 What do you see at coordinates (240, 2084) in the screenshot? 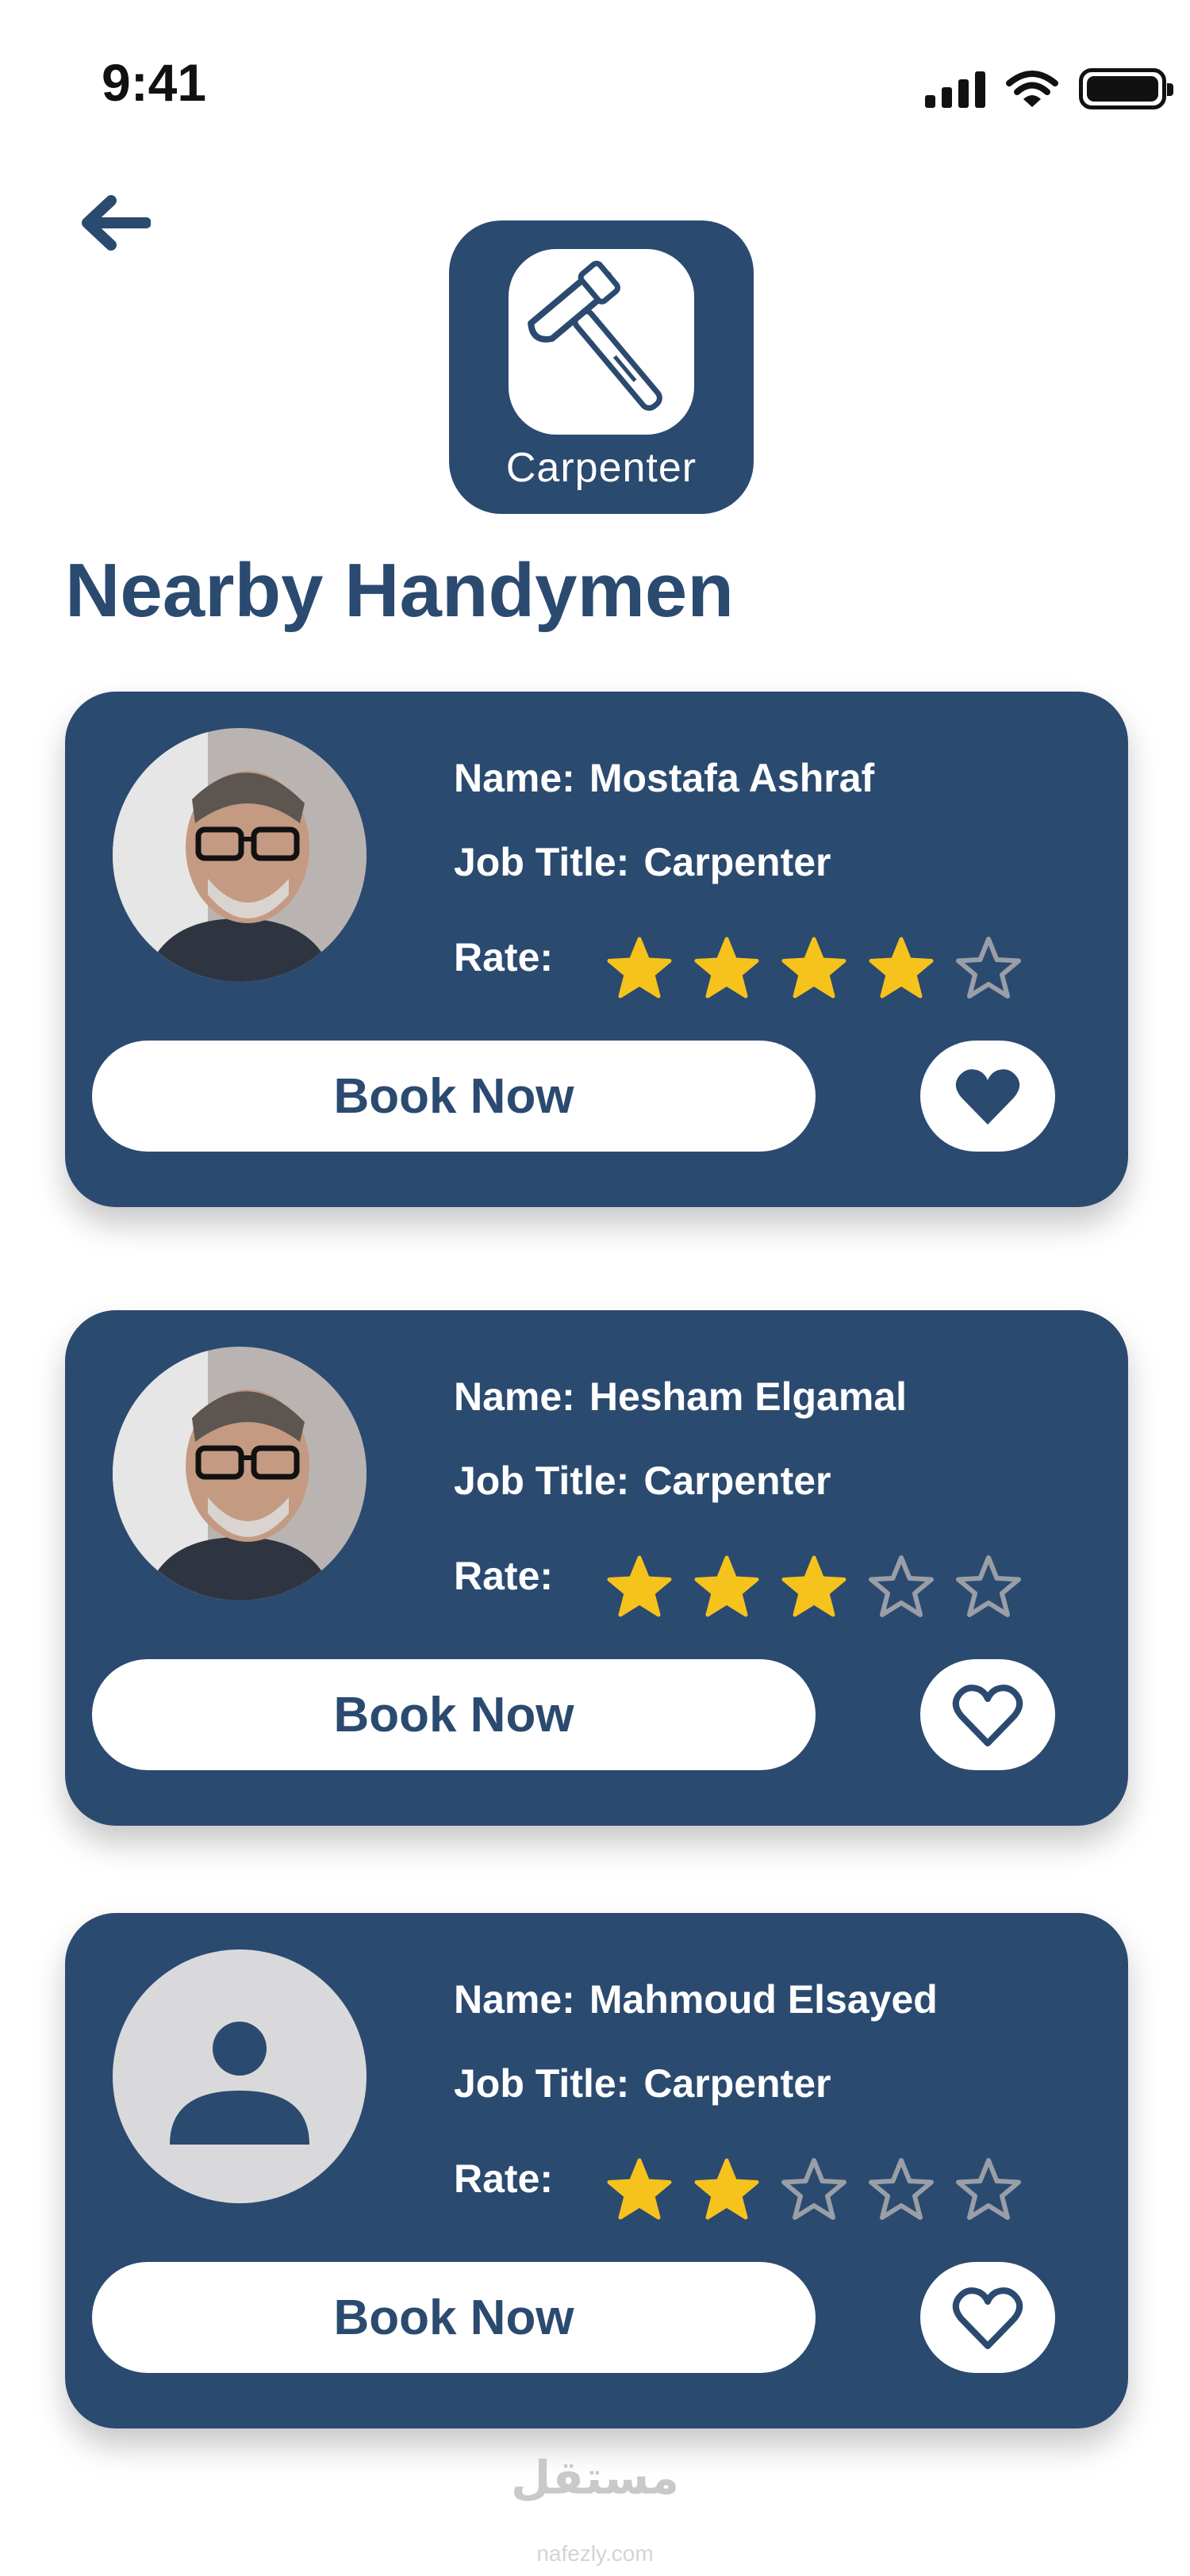
I see `user-placeholder-icon` at bounding box center [240, 2084].